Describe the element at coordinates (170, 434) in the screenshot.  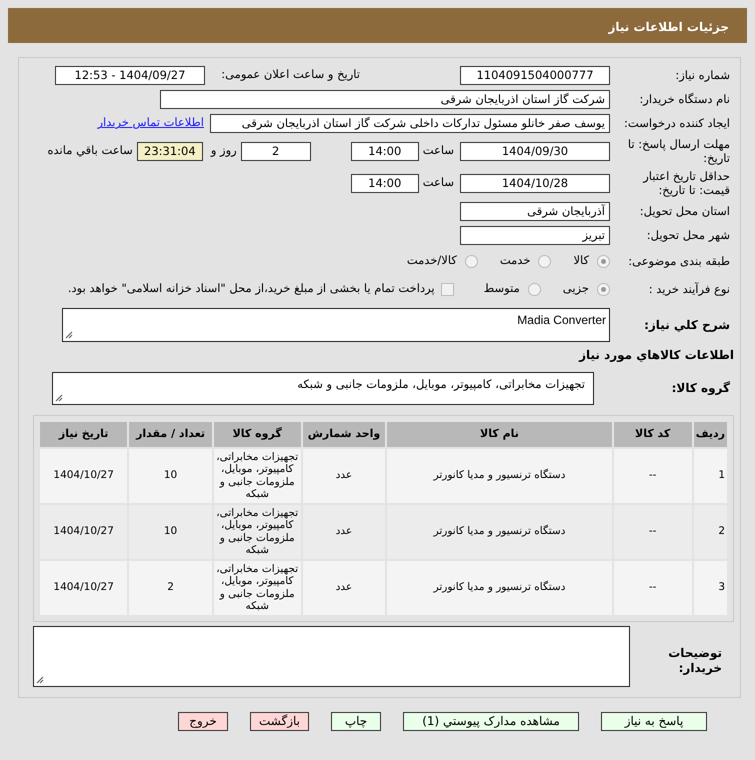
I see `column-header: تعداد / مقدار` at that location.